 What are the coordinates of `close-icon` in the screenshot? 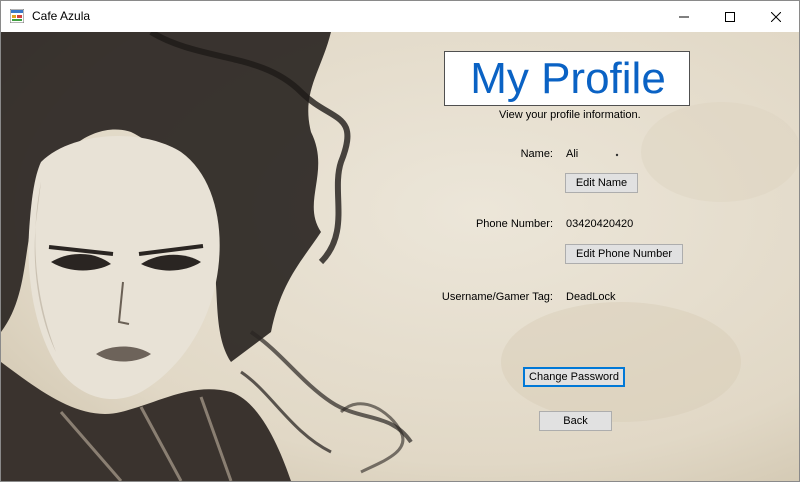 It's located at (776, 16).